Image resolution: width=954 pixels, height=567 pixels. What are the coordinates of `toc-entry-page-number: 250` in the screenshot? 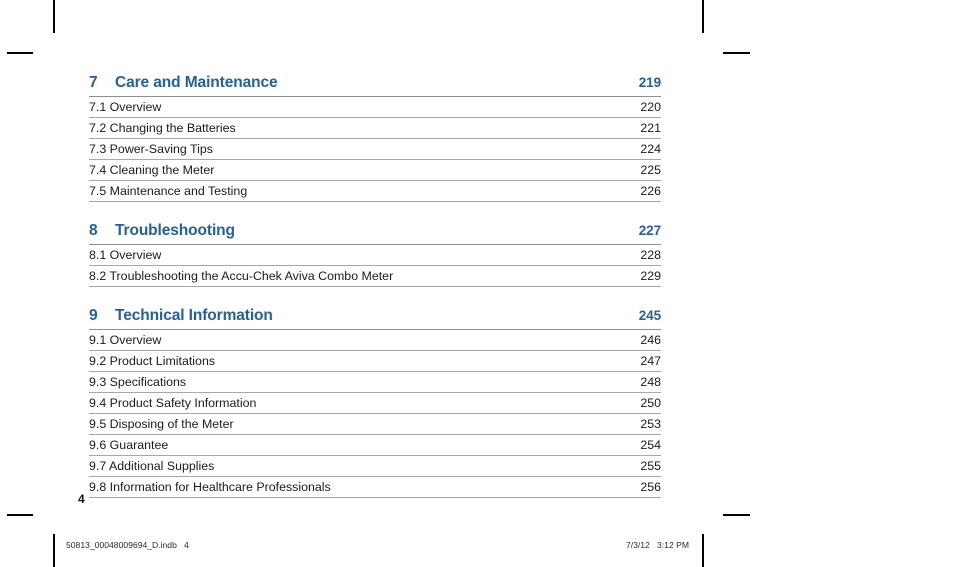 It's located at (650, 403).